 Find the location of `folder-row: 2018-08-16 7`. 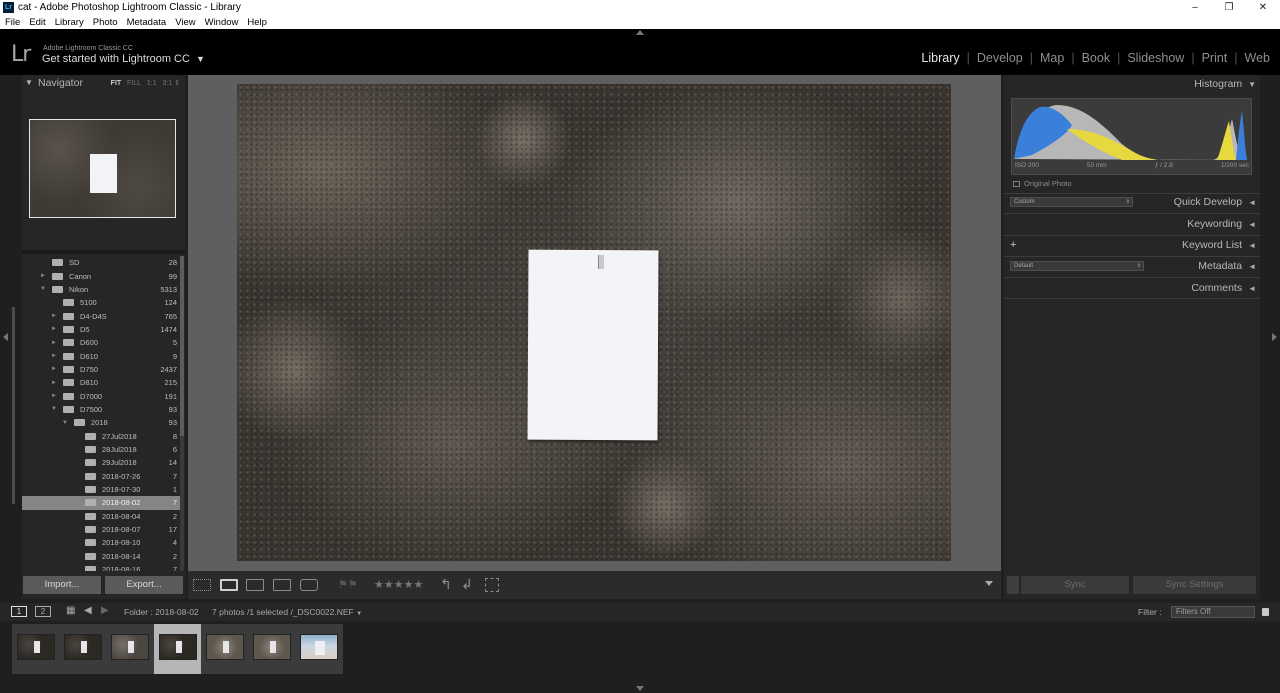

folder-row: 2018-08-16 7 is located at coordinates (101, 567).